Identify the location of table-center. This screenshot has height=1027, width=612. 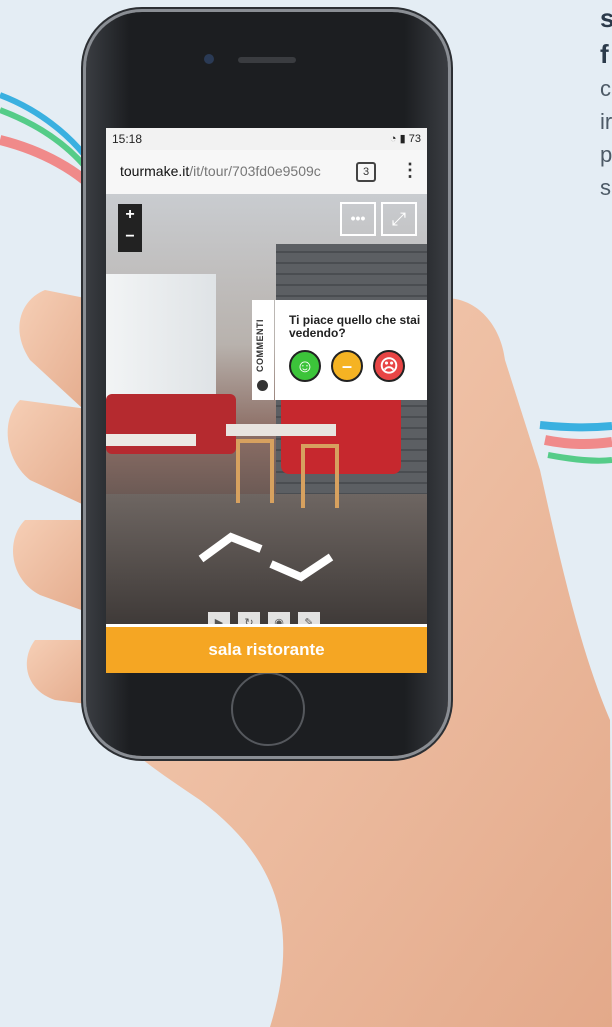
(281, 430).